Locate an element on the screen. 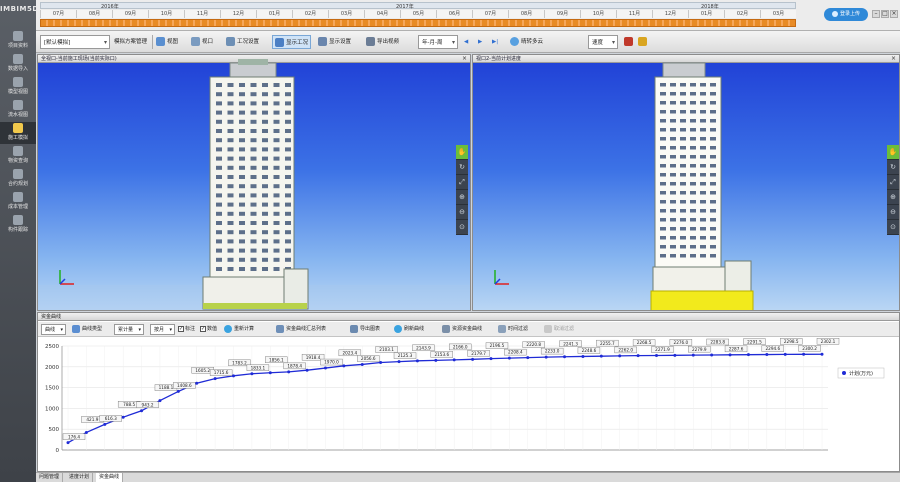 The height and width of the screenshot is (482, 900). sidebar-item-2: 模型视图 is located at coordinates (18, 87).